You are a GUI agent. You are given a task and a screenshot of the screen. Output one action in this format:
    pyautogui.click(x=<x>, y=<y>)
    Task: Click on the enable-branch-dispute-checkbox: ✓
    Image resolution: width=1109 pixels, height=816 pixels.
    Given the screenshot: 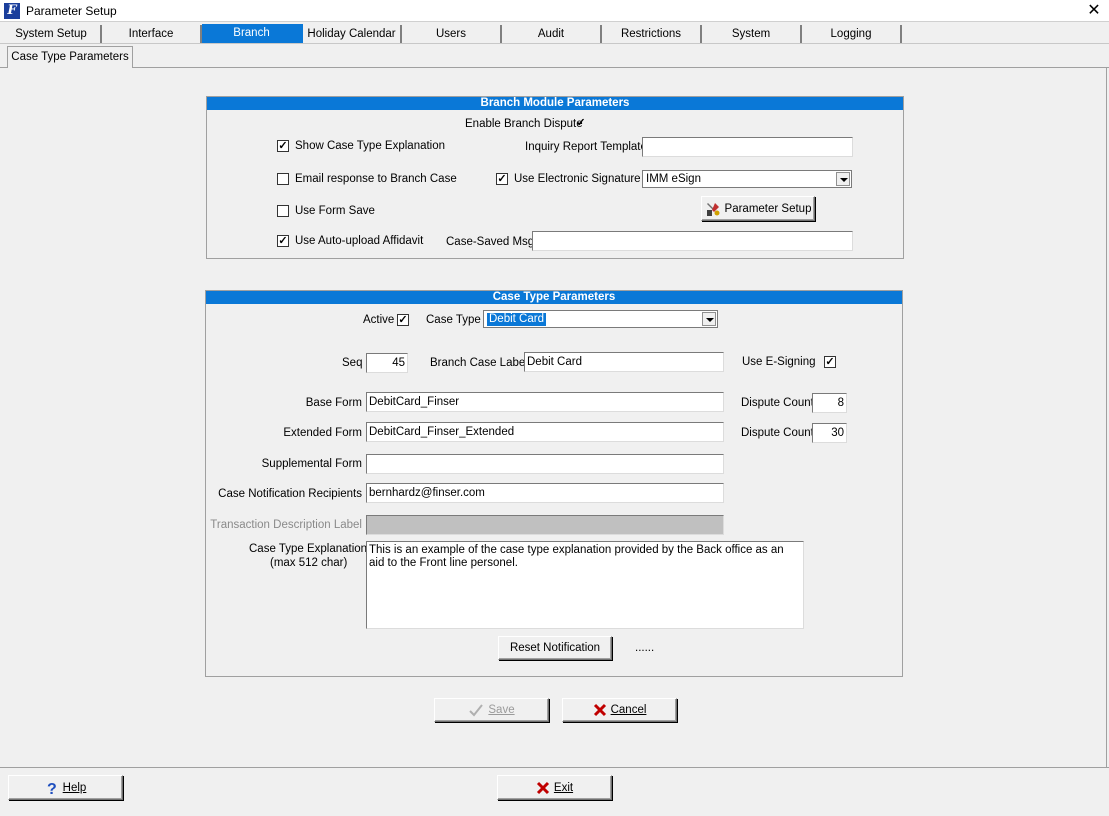 What is the action you would take?
    pyautogui.click(x=581, y=124)
    